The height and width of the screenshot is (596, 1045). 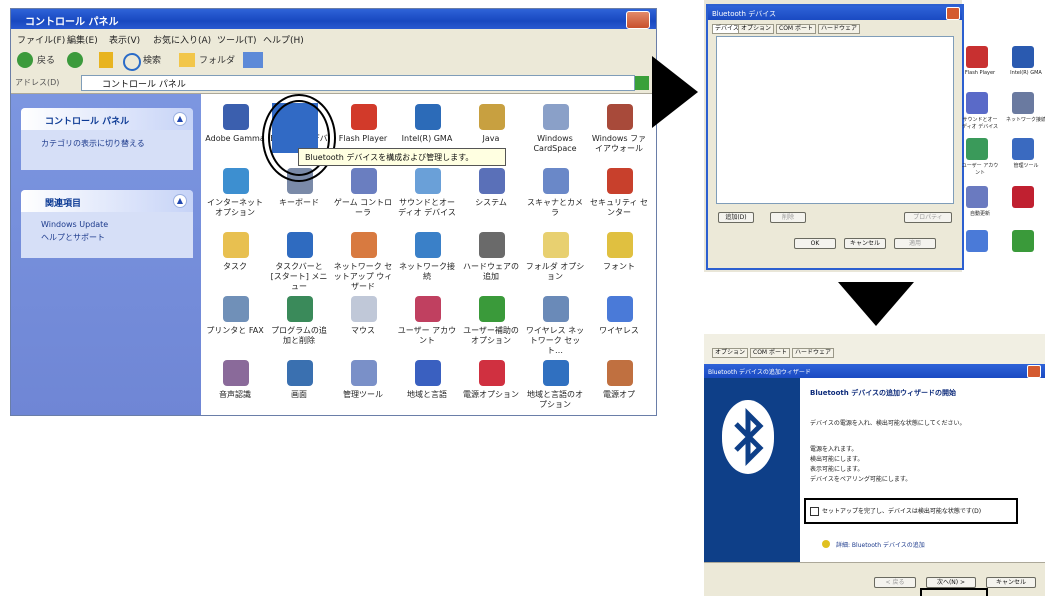 I want to click on control-panel-item: 電源オプ, so click(x=619, y=386).